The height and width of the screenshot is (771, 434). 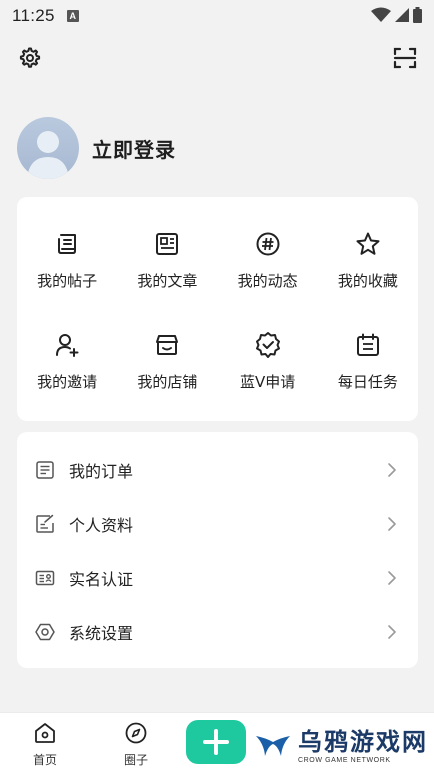 What do you see at coordinates (48, 155) in the screenshot?
I see `default-avatar-icon` at bounding box center [48, 155].